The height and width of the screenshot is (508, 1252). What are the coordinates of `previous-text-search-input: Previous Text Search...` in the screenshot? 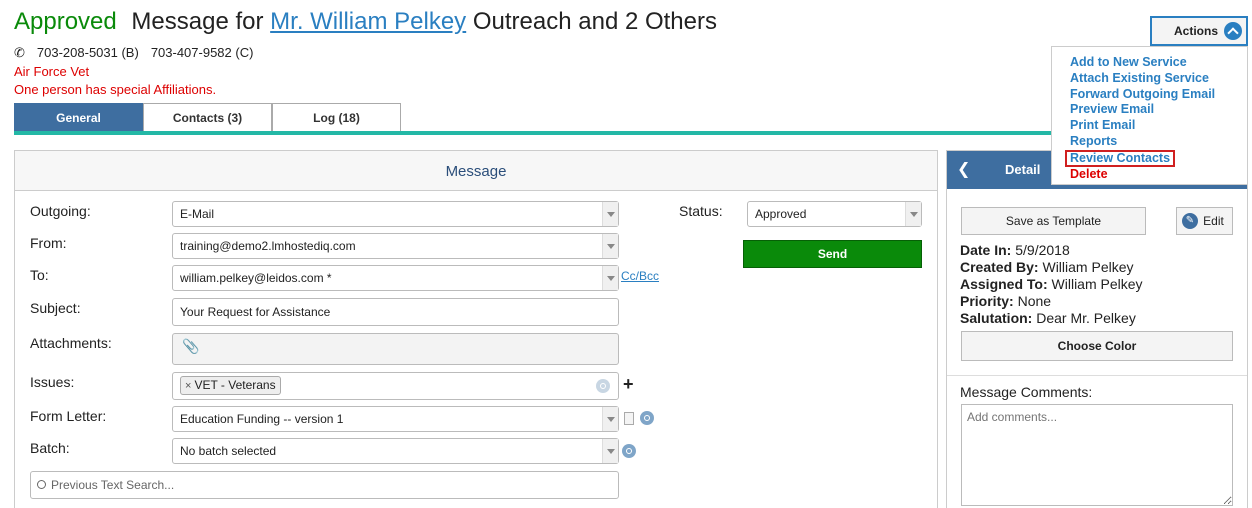 It's located at (324, 485).